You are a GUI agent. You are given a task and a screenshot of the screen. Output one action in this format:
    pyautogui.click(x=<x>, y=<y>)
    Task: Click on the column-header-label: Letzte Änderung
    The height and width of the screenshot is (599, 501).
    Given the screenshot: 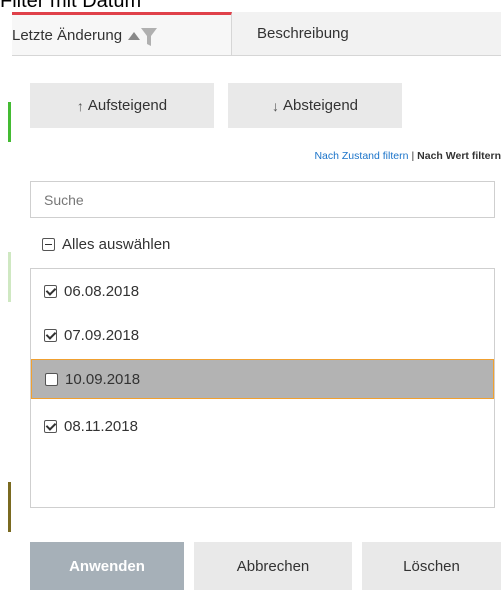 What is the action you would take?
    pyautogui.click(x=67, y=35)
    